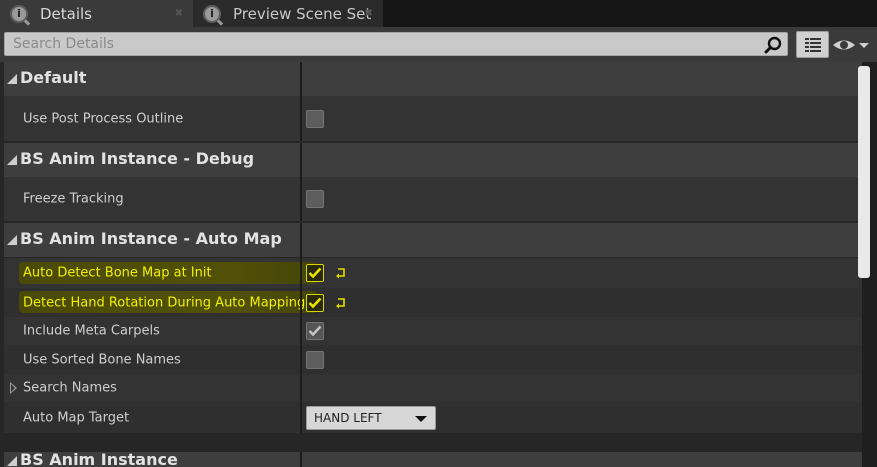  What do you see at coordinates (433, 240) in the screenshot?
I see `category-auto-map: BS Anim Instance - Auto Map` at bounding box center [433, 240].